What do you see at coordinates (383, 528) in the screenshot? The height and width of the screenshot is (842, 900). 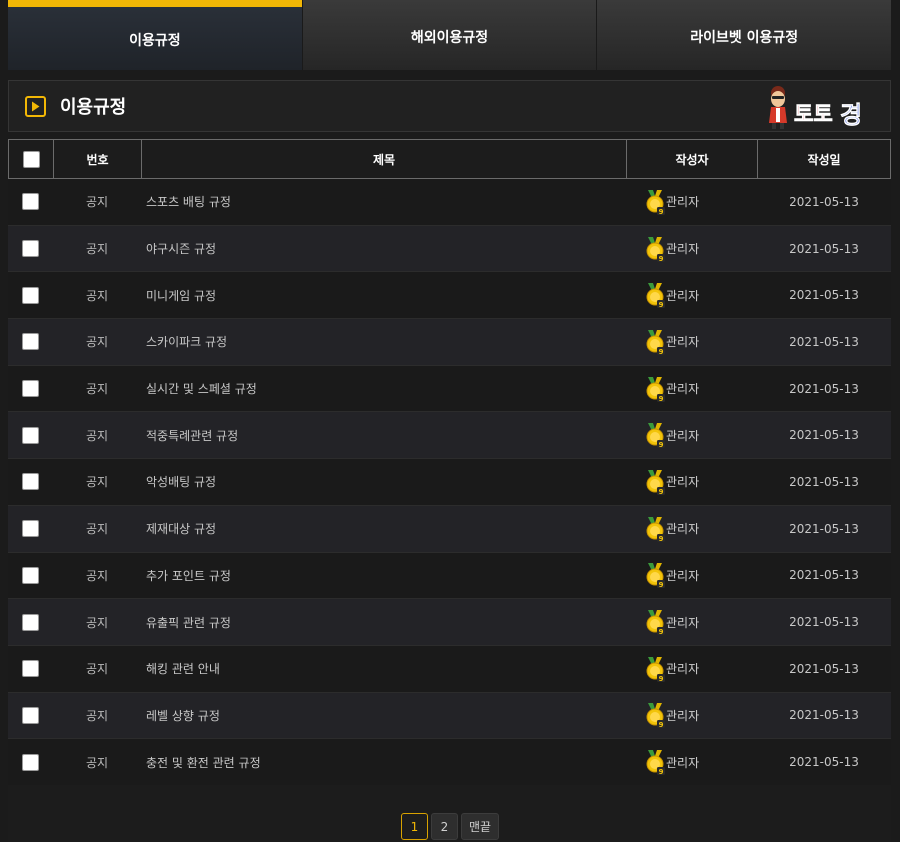 I see `row-subject-link: 제재대상 규정` at bounding box center [383, 528].